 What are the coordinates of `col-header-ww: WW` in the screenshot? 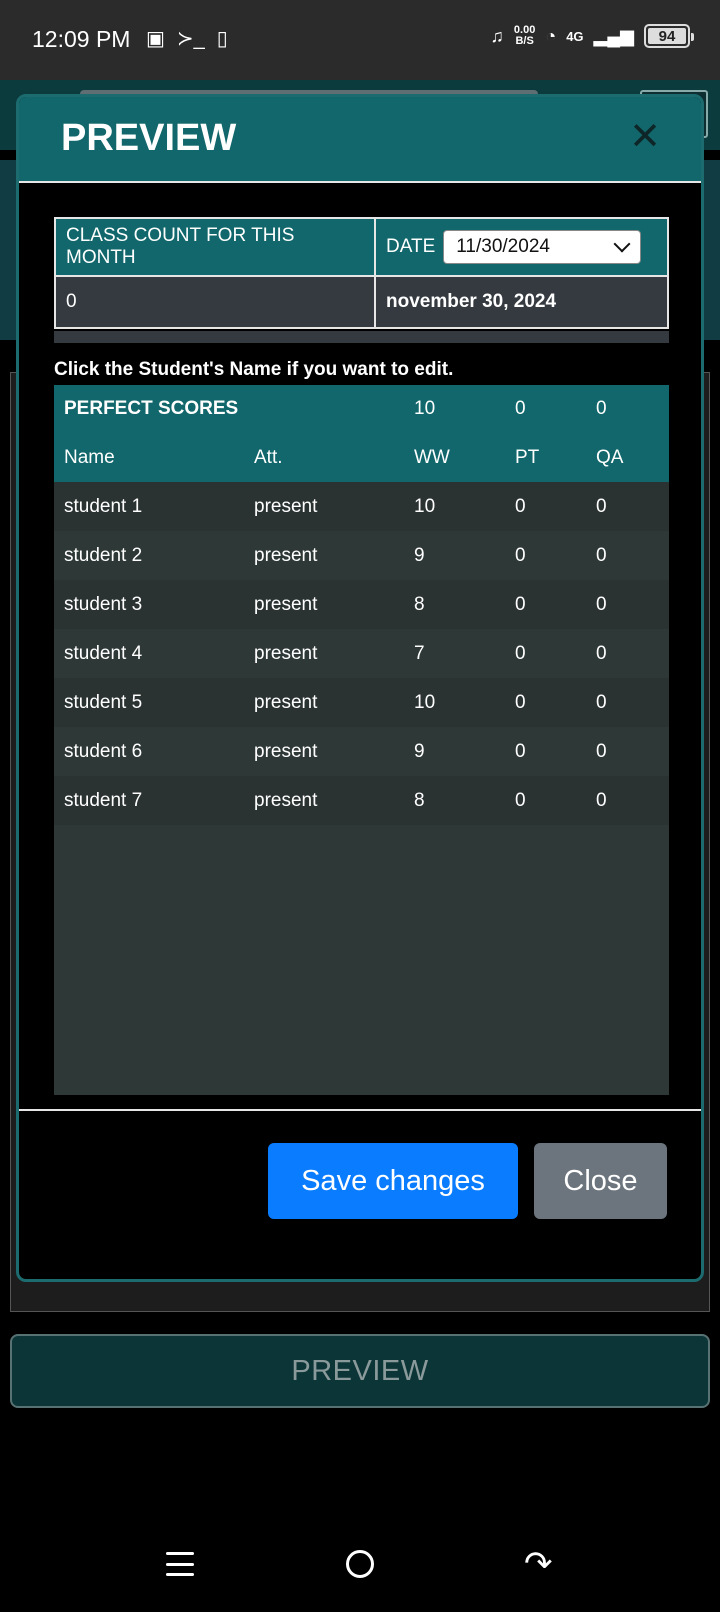 It's located at (454, 457).